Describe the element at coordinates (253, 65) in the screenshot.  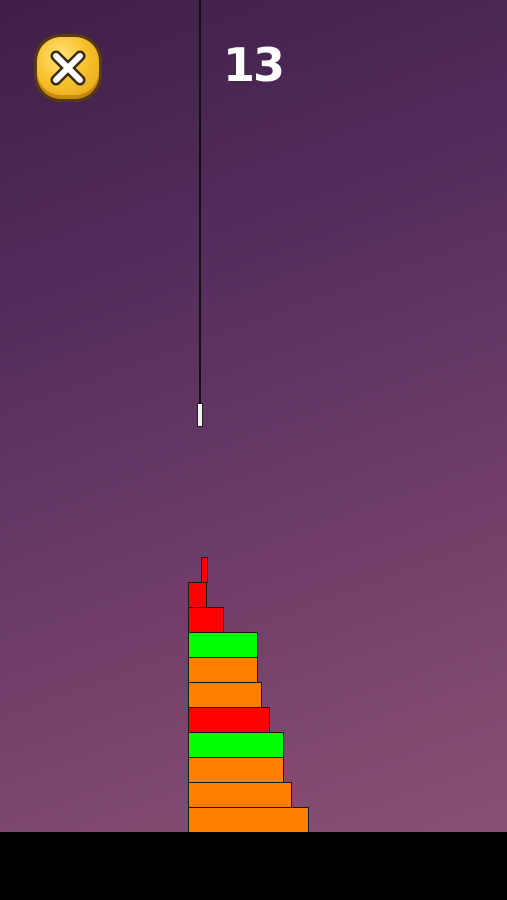
I see `score-counter: 13` at that location.